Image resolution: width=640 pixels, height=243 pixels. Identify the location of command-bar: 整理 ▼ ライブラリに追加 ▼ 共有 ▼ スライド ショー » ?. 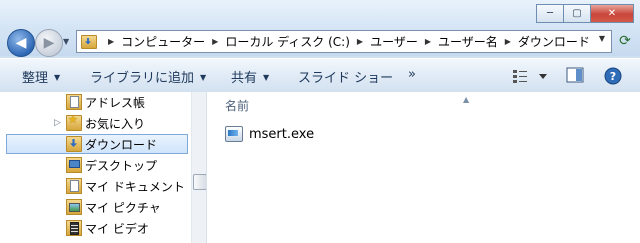
(320, 75).